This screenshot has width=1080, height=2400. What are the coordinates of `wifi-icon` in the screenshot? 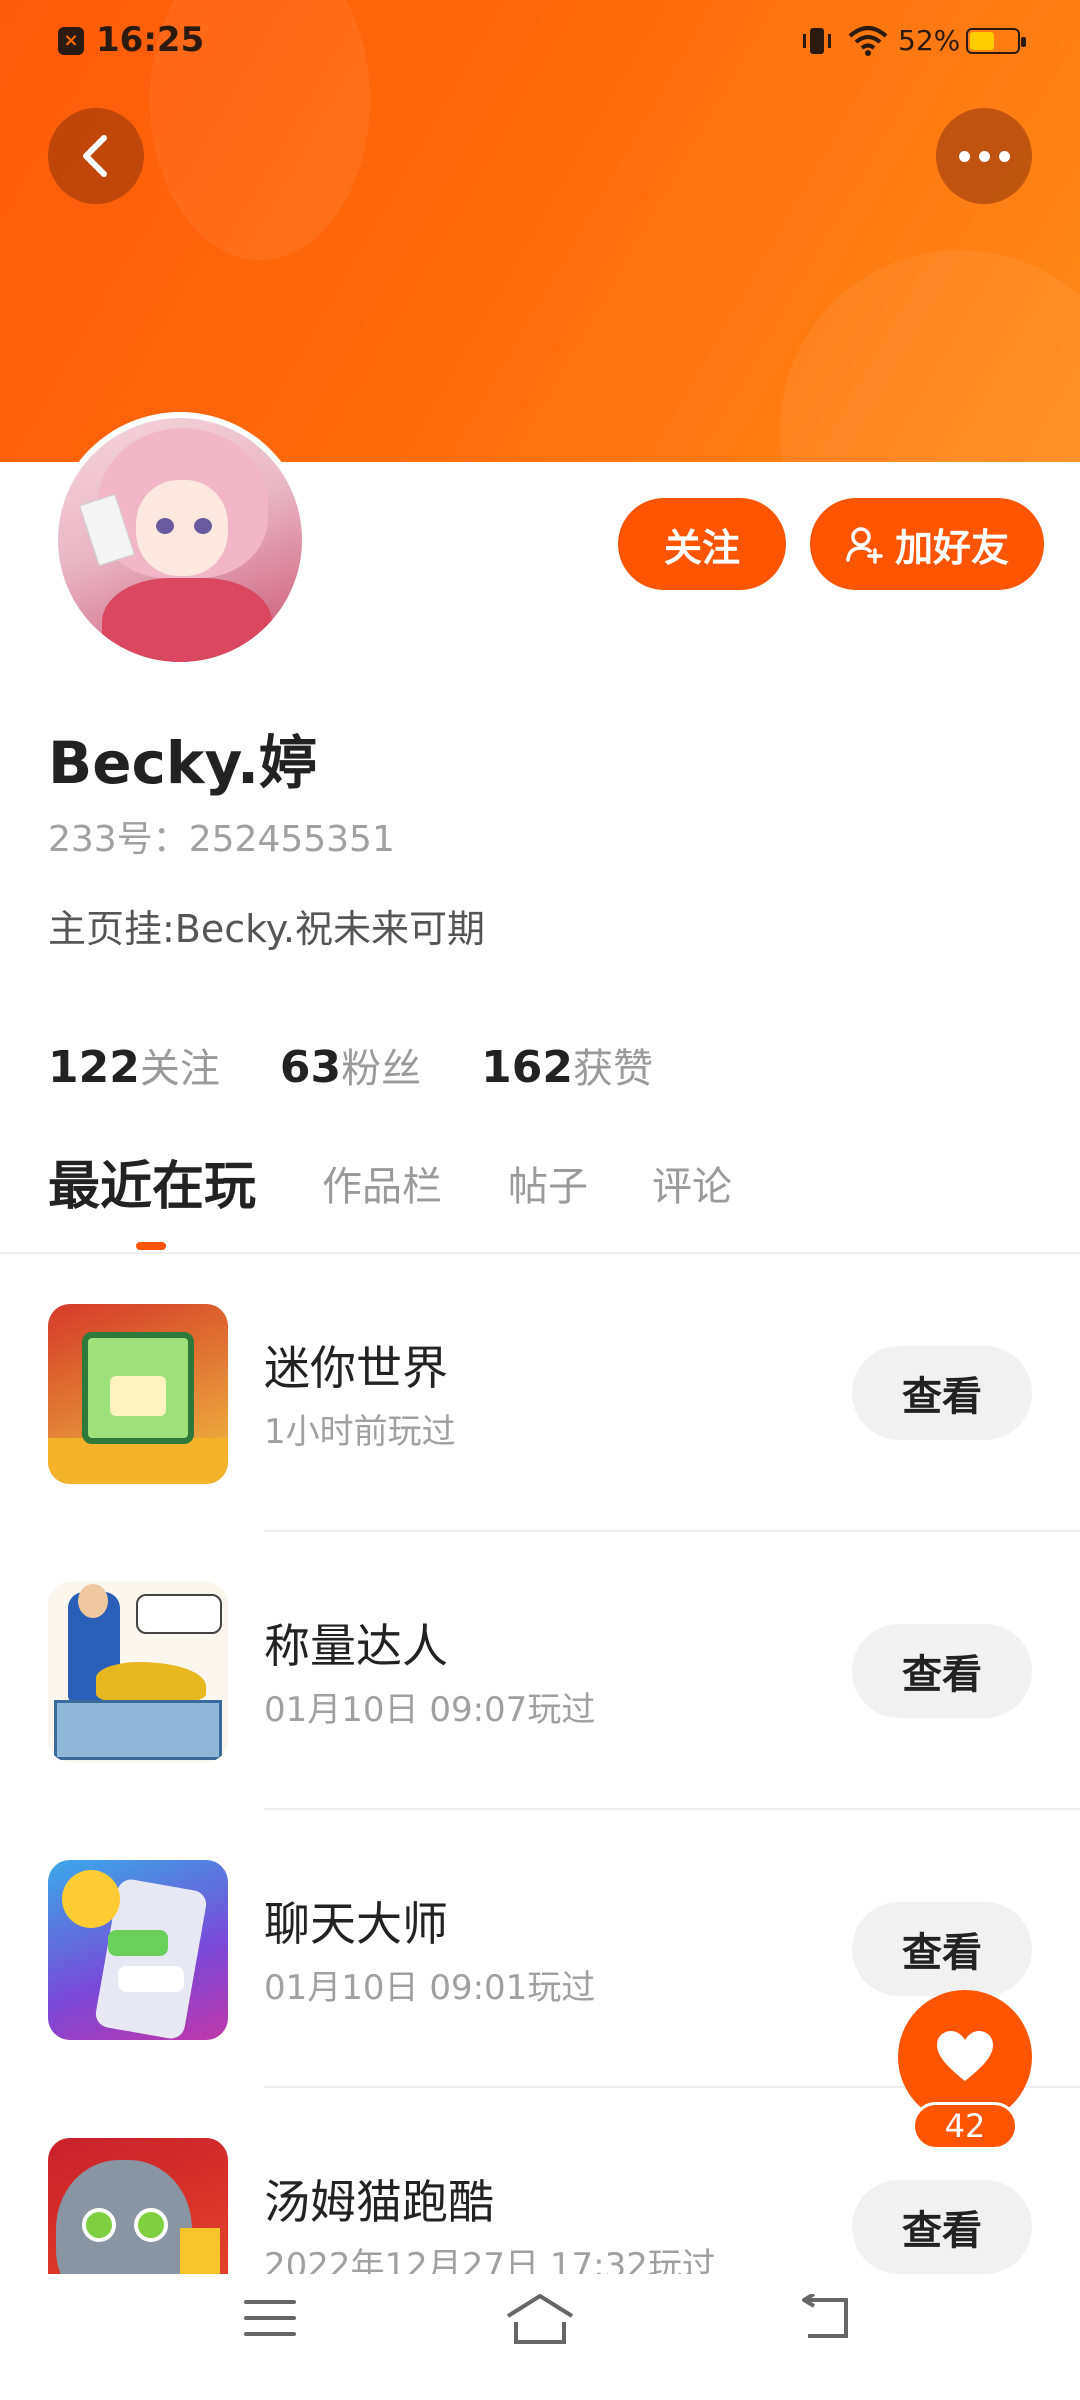 It's located at (868, 41).